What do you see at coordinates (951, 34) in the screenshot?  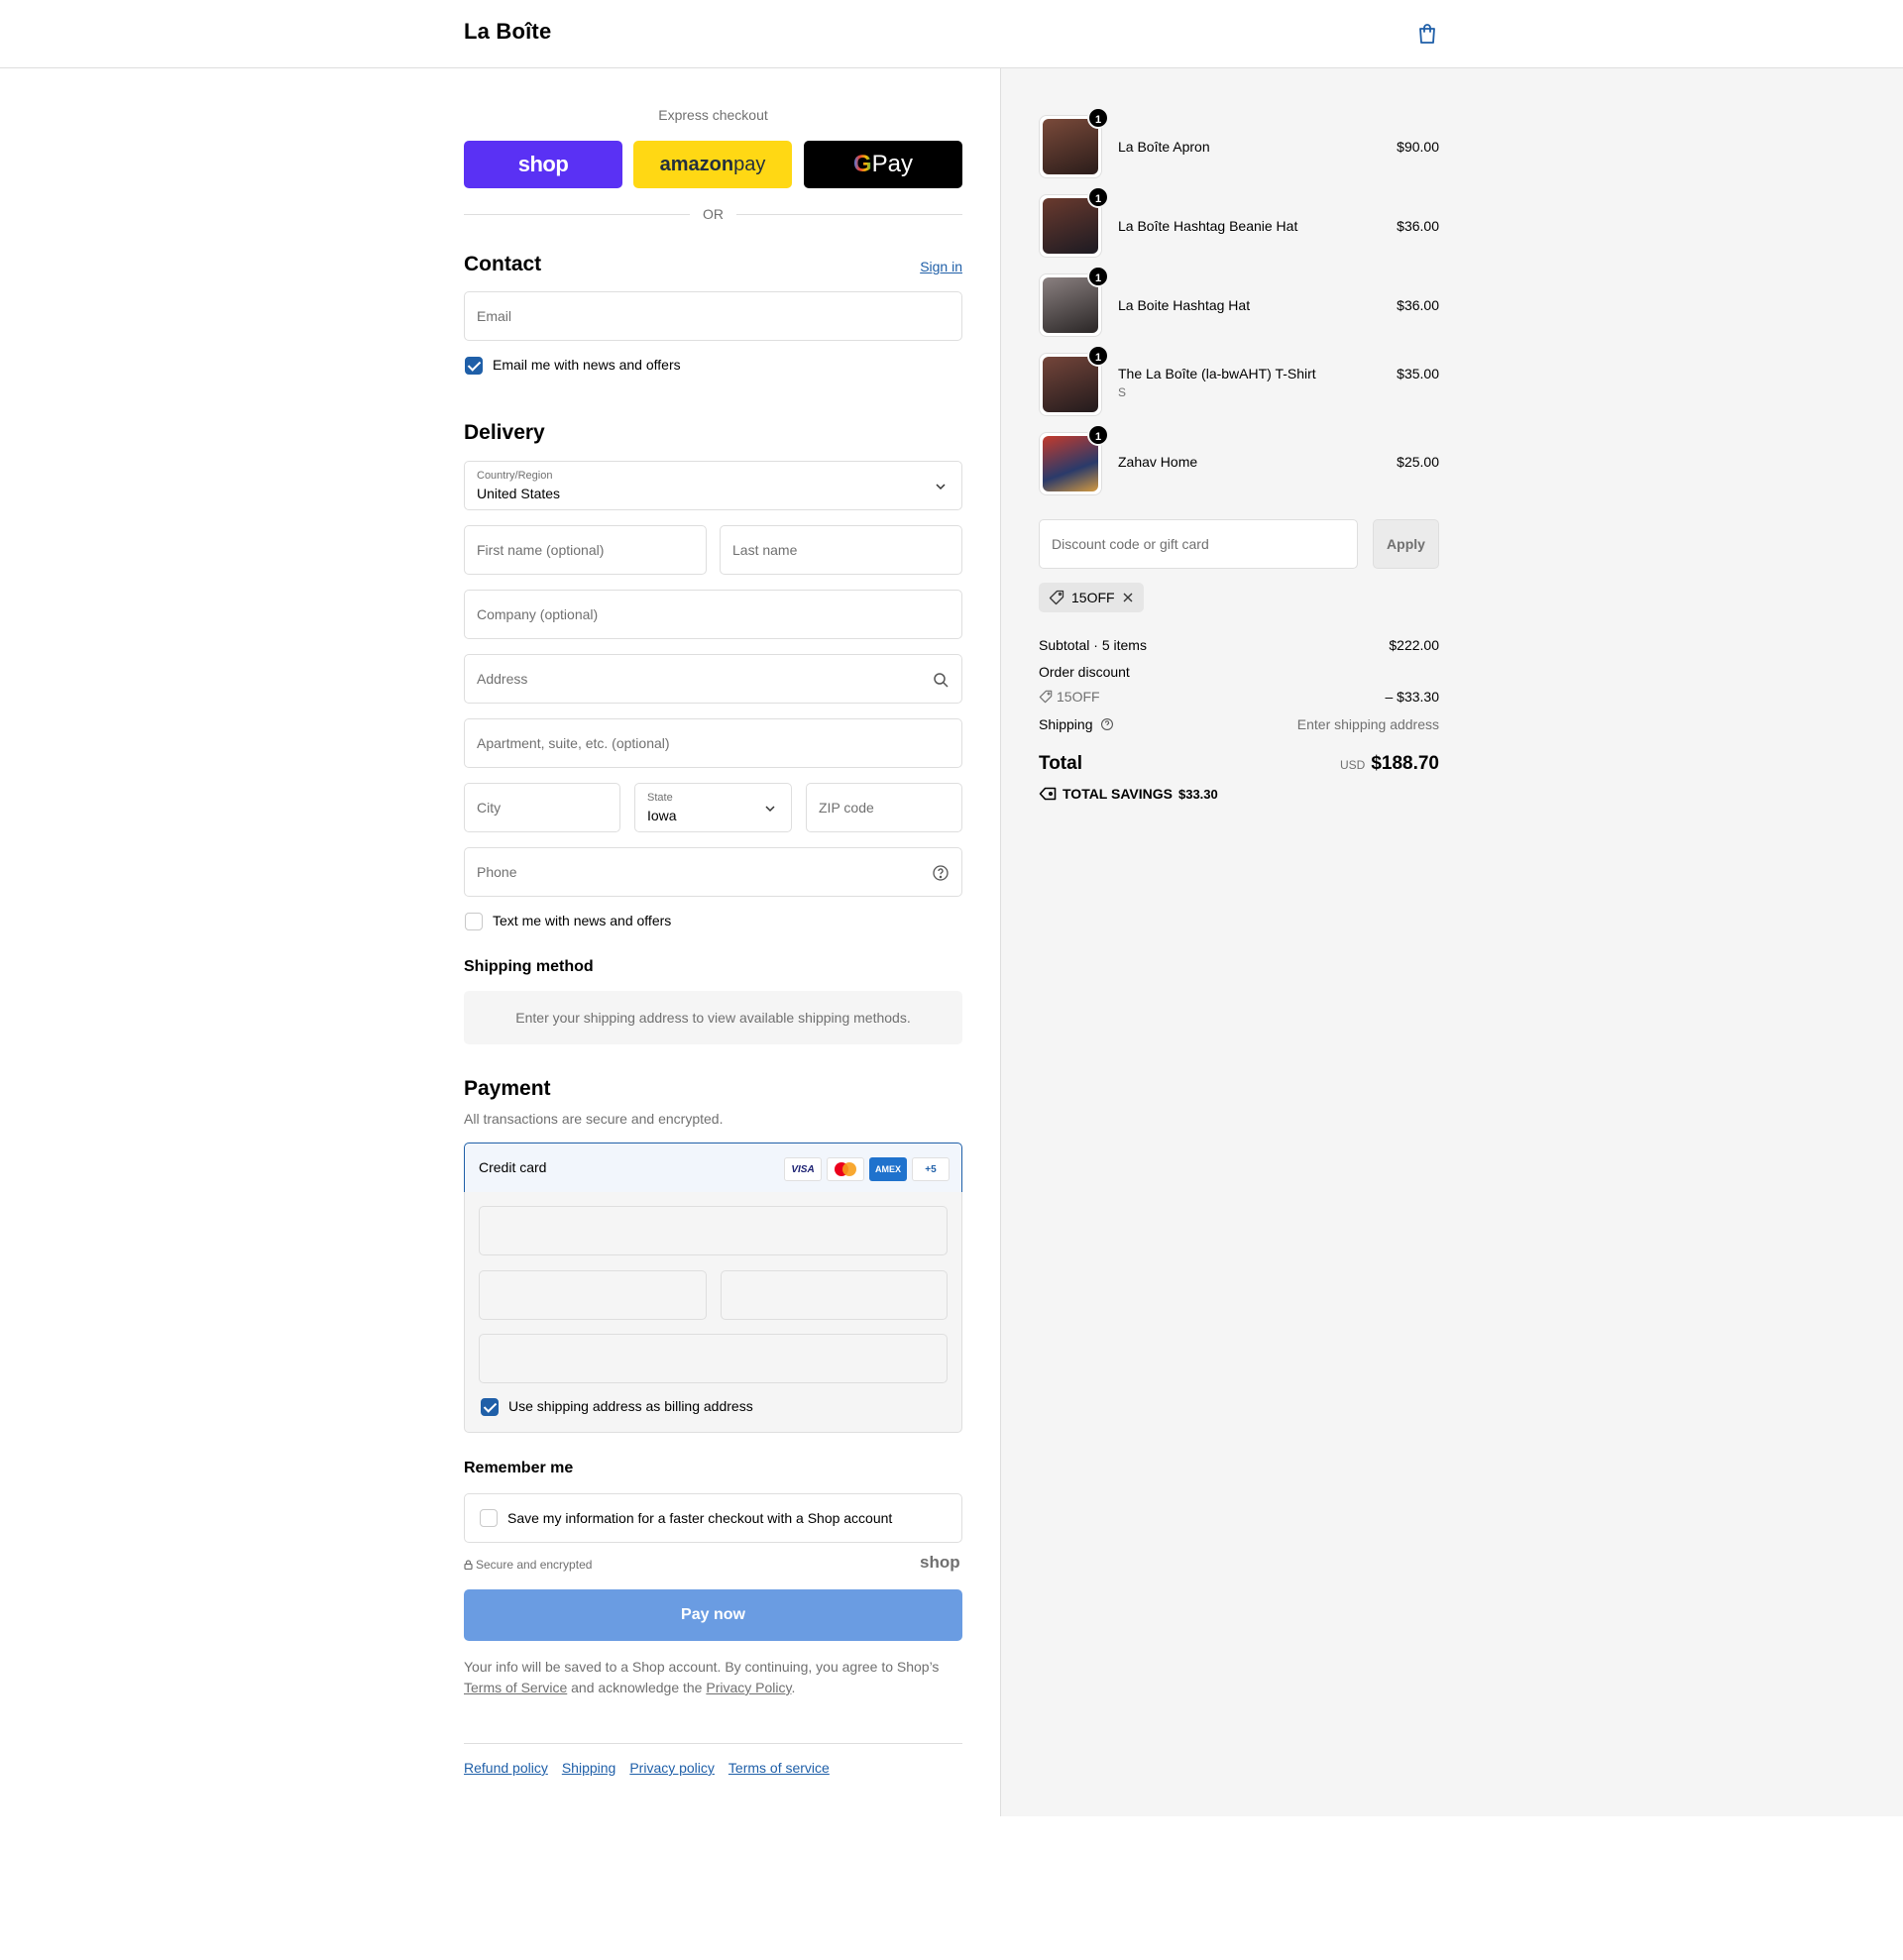 I see `header: La Boîte` at bounding box center [951, 34].